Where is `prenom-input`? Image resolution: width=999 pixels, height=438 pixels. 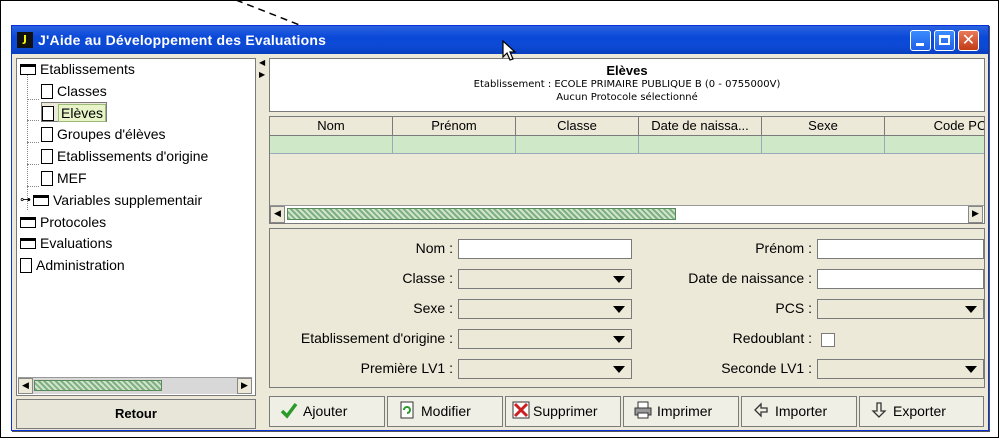
prenom-input is located at coordinates (900, 249).